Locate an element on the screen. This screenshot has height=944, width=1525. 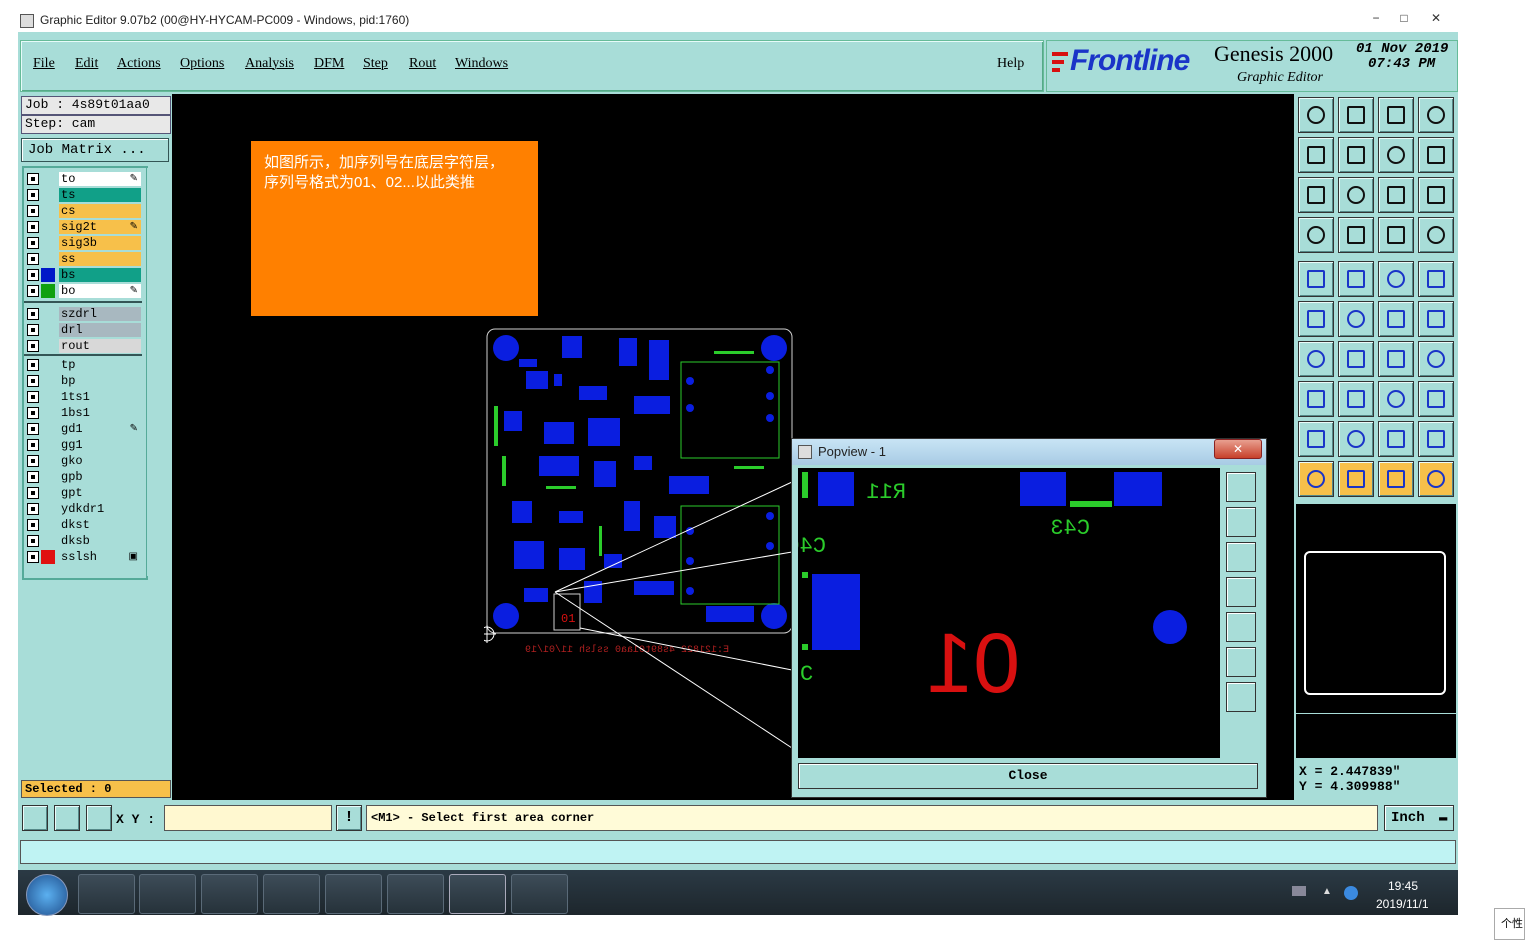
layer-row-1bs1: 1bs1 is located at coordinates (83, 413).